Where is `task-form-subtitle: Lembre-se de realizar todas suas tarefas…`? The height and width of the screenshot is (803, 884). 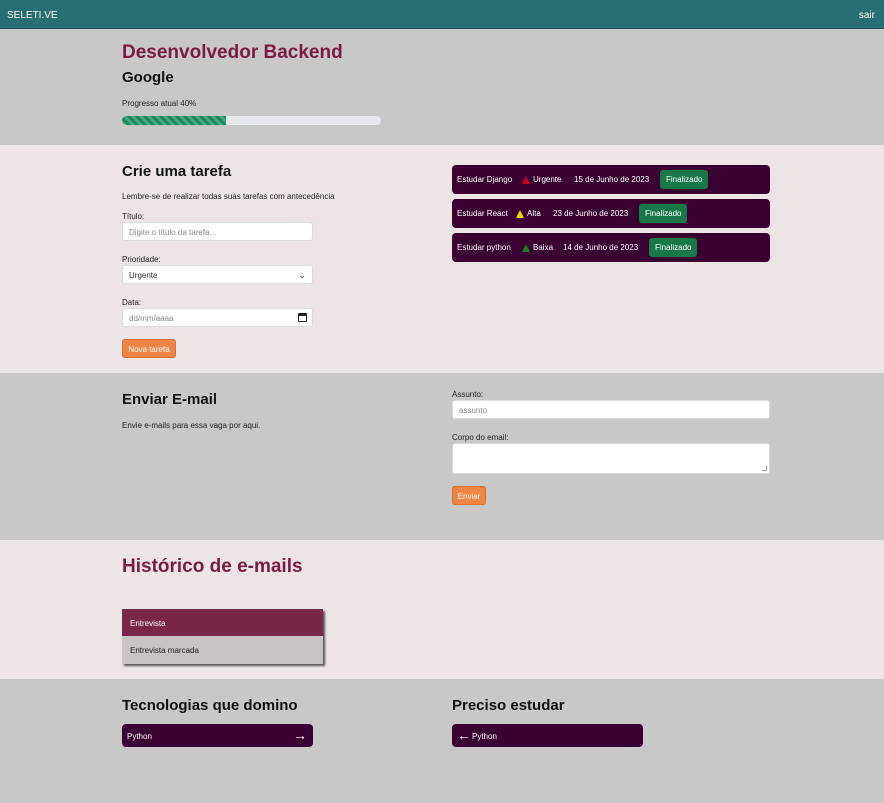 task-form-subtitle: Lembre-se de realizar todas suas tarefas… is located at coordinates (228, 196).